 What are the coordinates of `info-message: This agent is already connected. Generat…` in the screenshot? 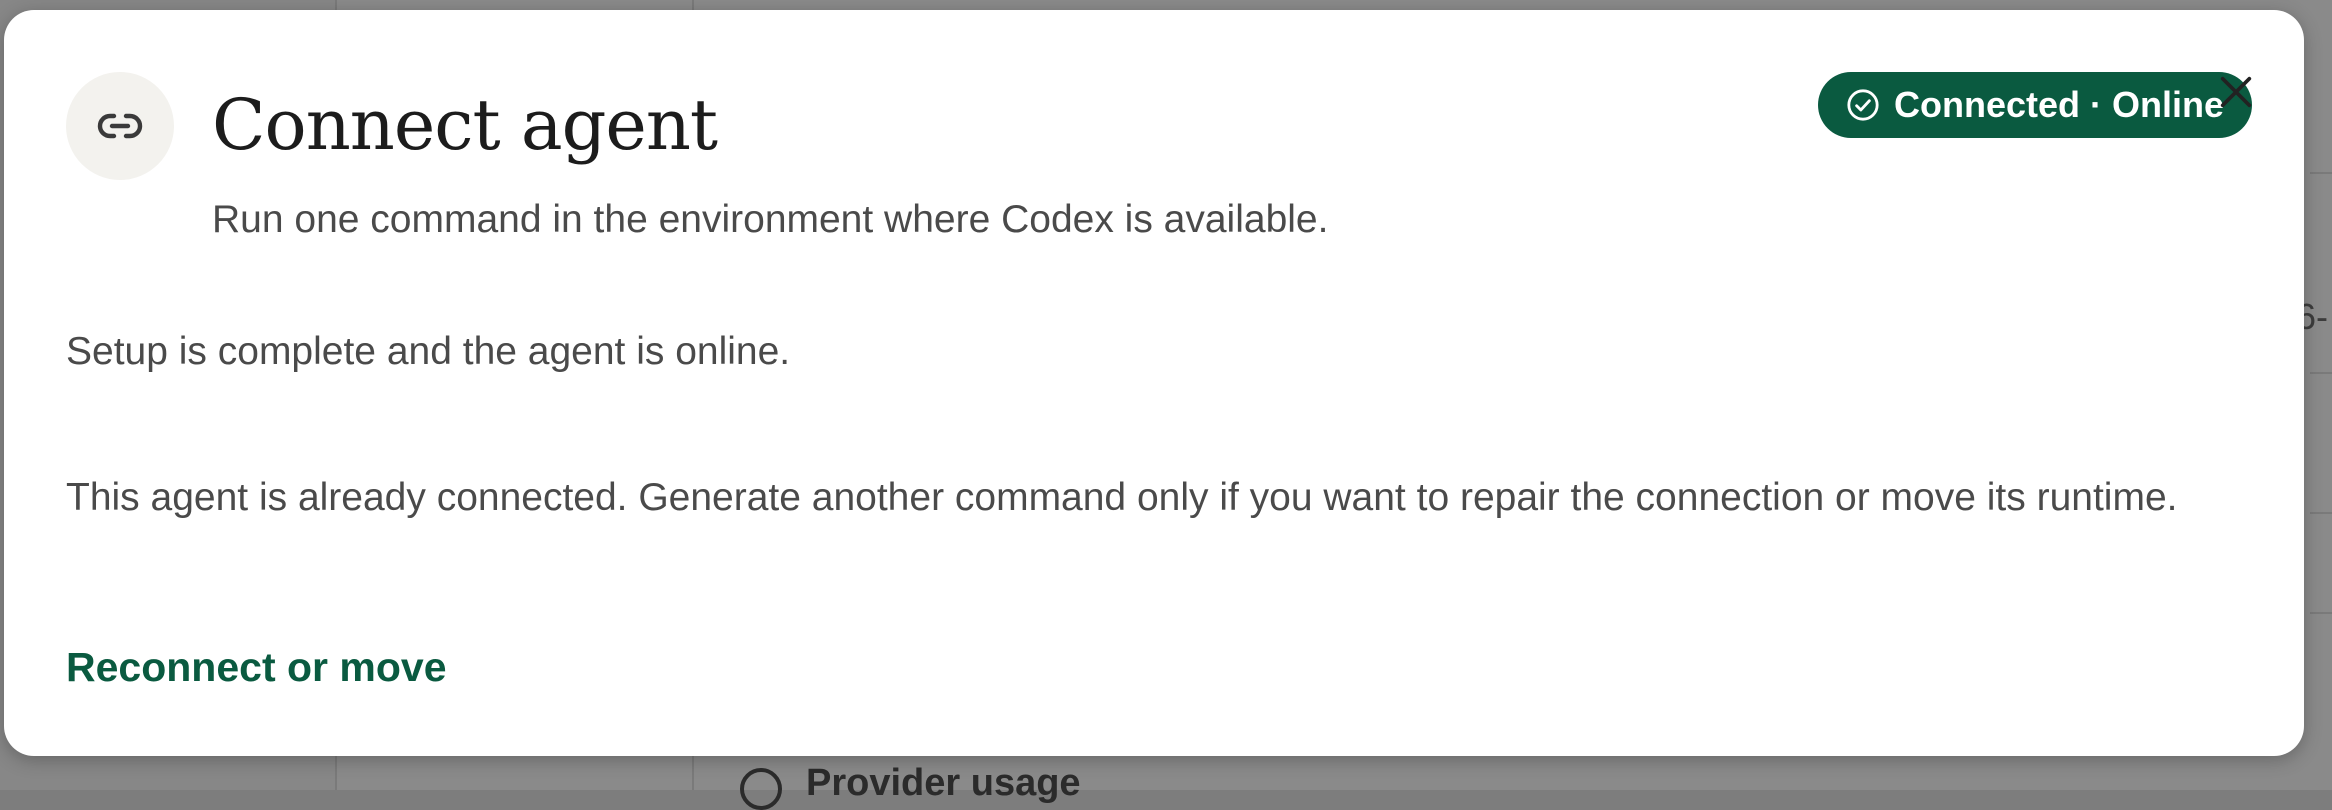 It's located at (1122, 497).